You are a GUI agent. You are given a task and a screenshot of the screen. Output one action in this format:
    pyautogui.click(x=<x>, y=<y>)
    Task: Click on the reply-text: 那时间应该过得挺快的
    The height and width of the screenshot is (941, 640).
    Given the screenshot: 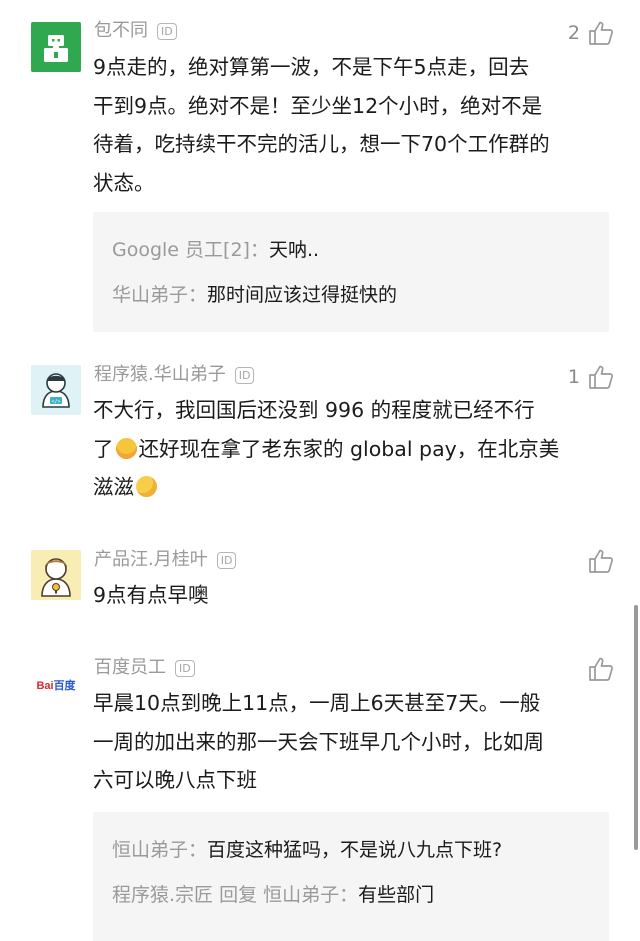 What is the action you would take?
    pyautogui.click(x=302, y=295)
    